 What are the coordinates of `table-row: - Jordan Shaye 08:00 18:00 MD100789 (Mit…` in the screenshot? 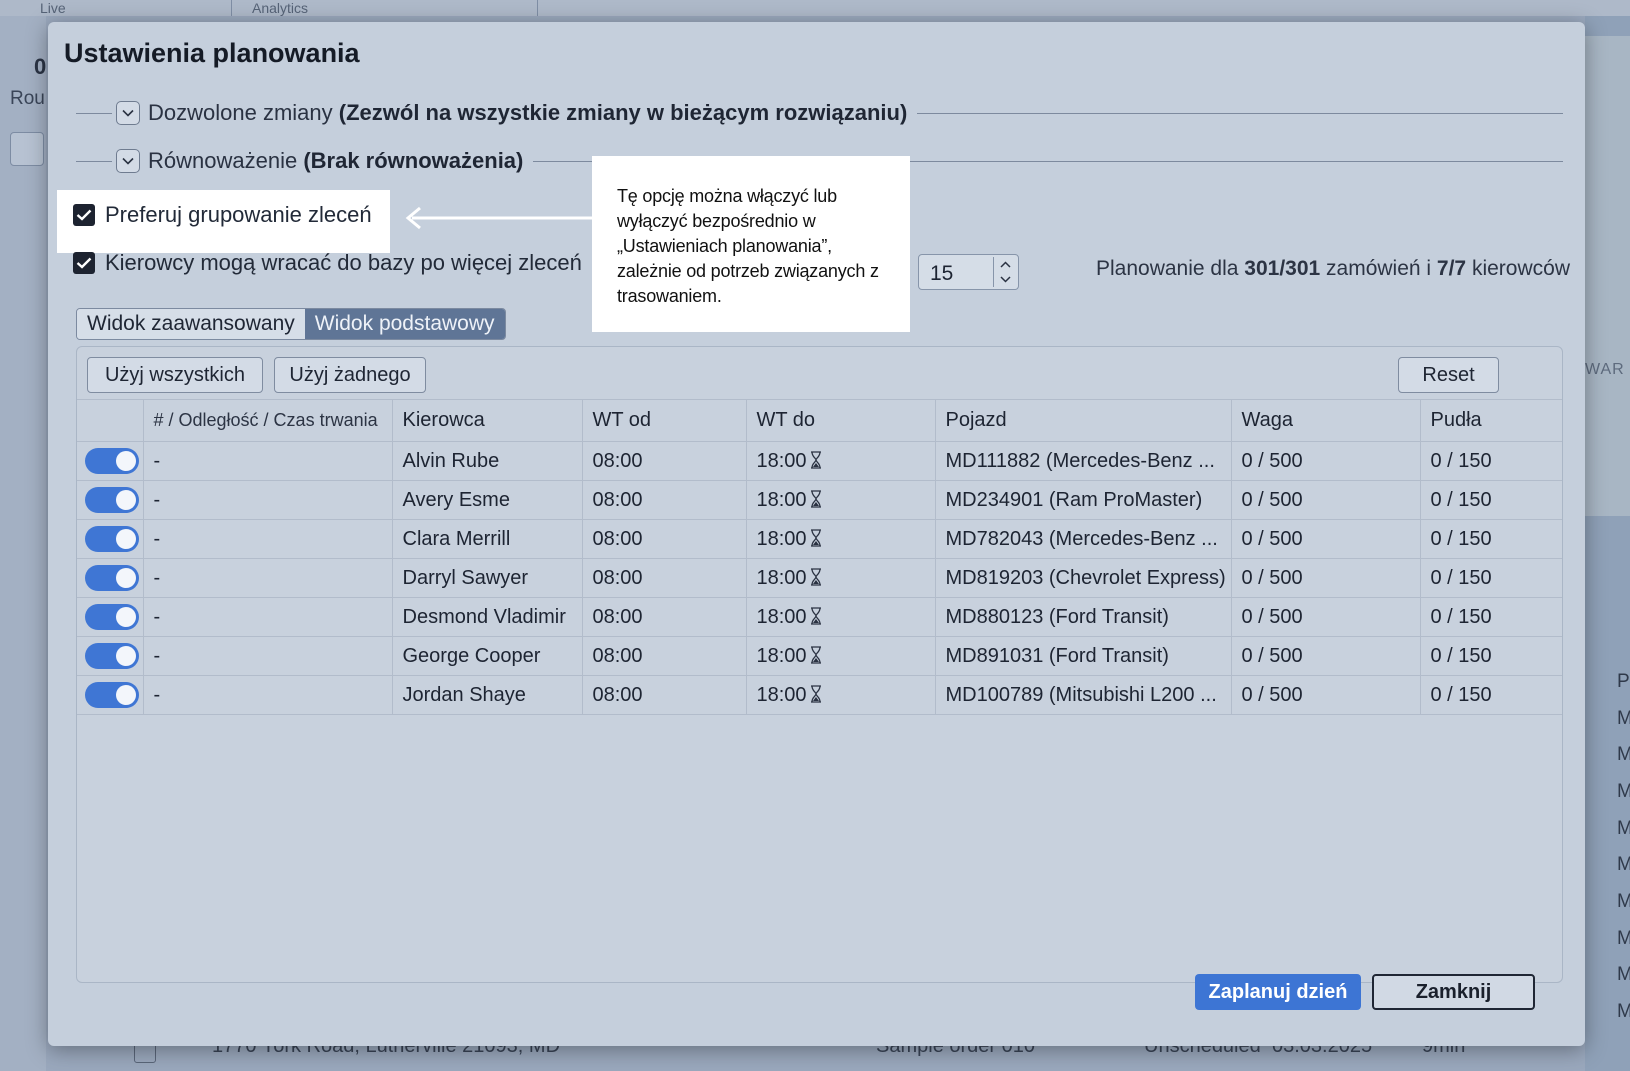 It's located at (819, 695).